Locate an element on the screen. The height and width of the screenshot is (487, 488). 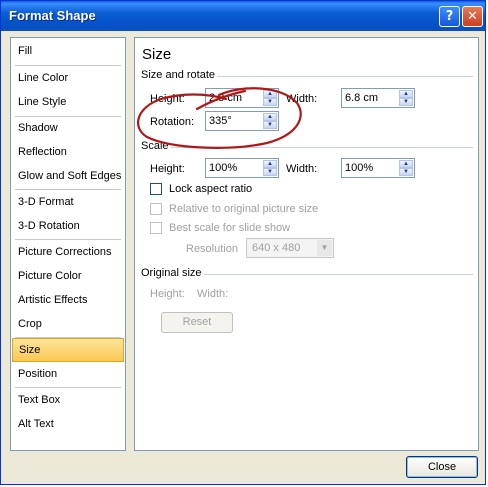
original-width-label: Width: is located at coordinates (213, 294).